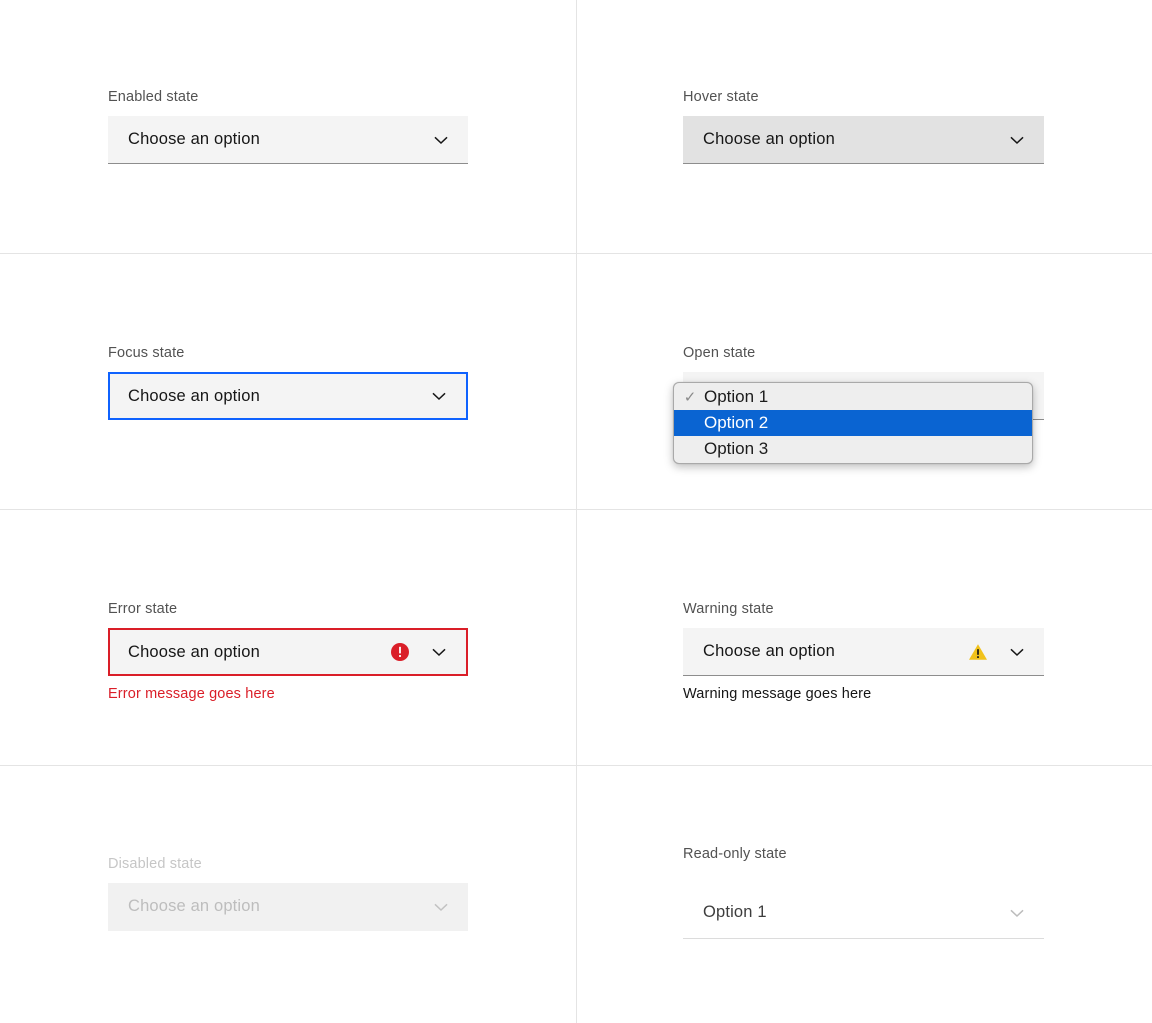 The image size is (1152, 1023). What do you see at coordinates (853, 397) in the screenshot?
I see `list-item: ✓ Option 1` at bounding box center [853, 397].